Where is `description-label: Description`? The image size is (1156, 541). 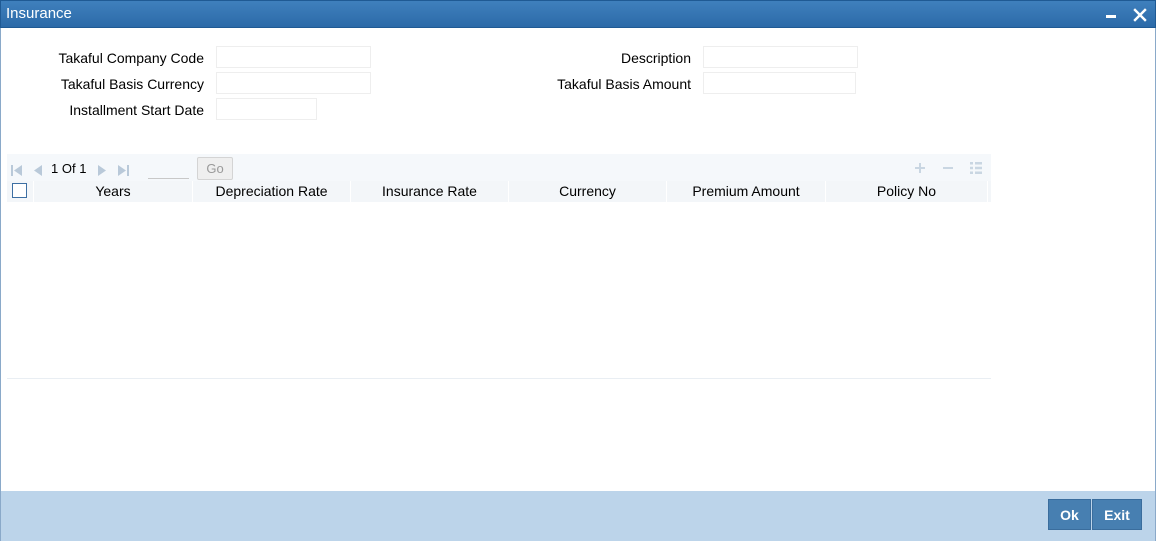 description-label: Description is located at coordinates (655, 58).